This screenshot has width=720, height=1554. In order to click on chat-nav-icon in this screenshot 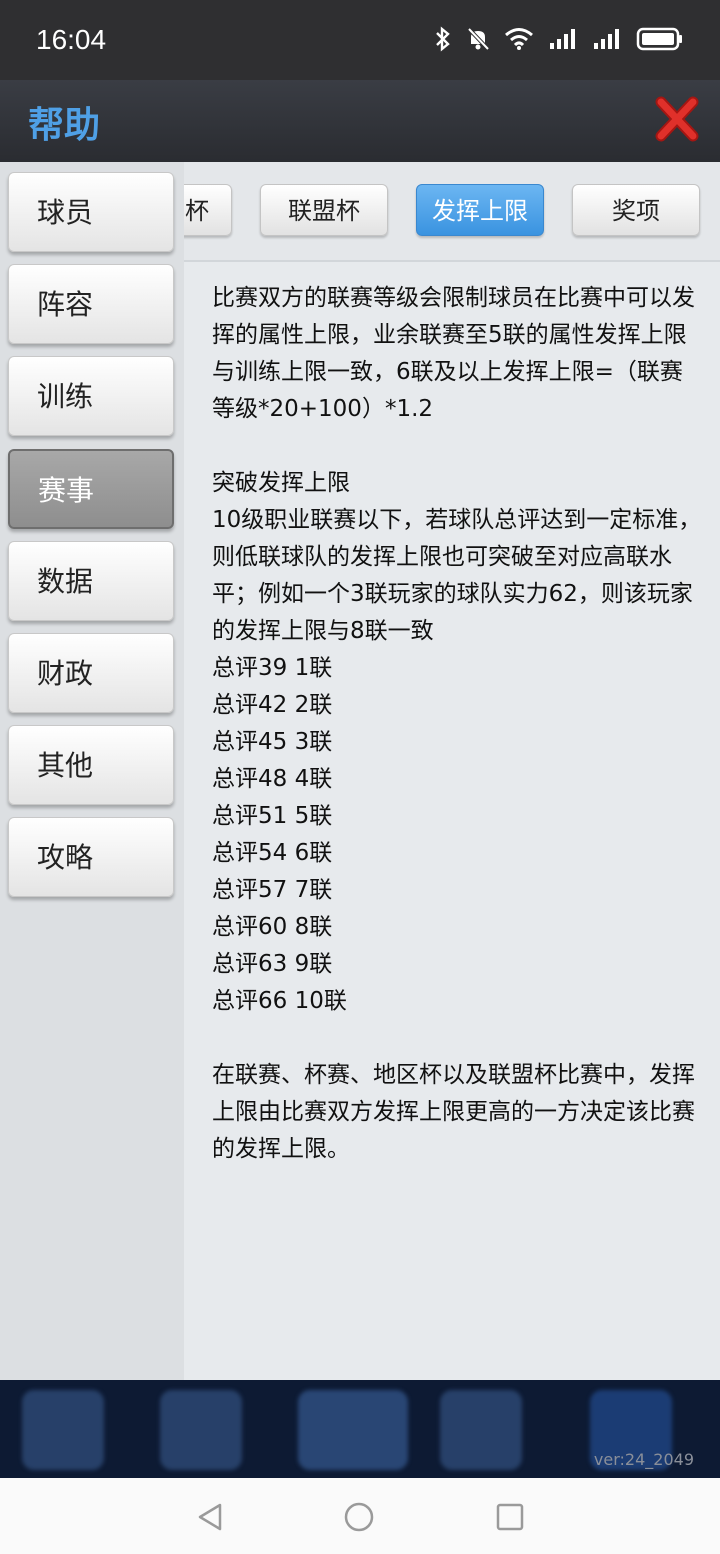, I will do `click(481, 1430)`.